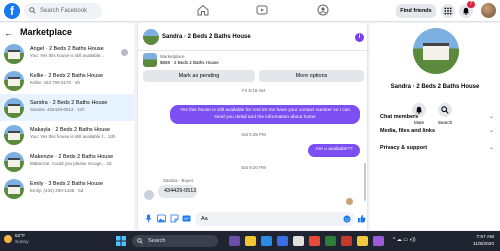 This screenshot has height=251, width=500. I want to click on sender-avatar, so click(149, 195).